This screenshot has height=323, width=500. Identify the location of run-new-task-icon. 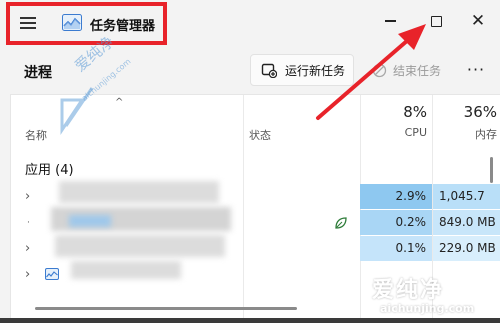
(269, 70).